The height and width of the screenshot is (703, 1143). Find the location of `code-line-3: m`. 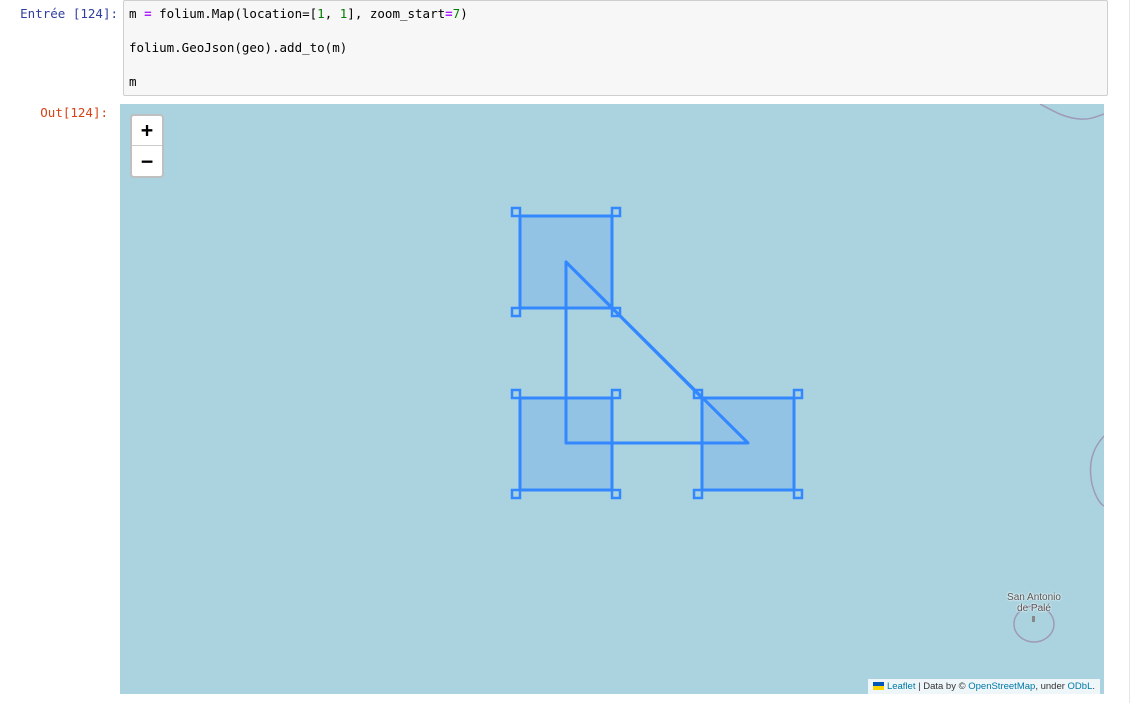

code-line-3: m is located at coordinates (133, 81).